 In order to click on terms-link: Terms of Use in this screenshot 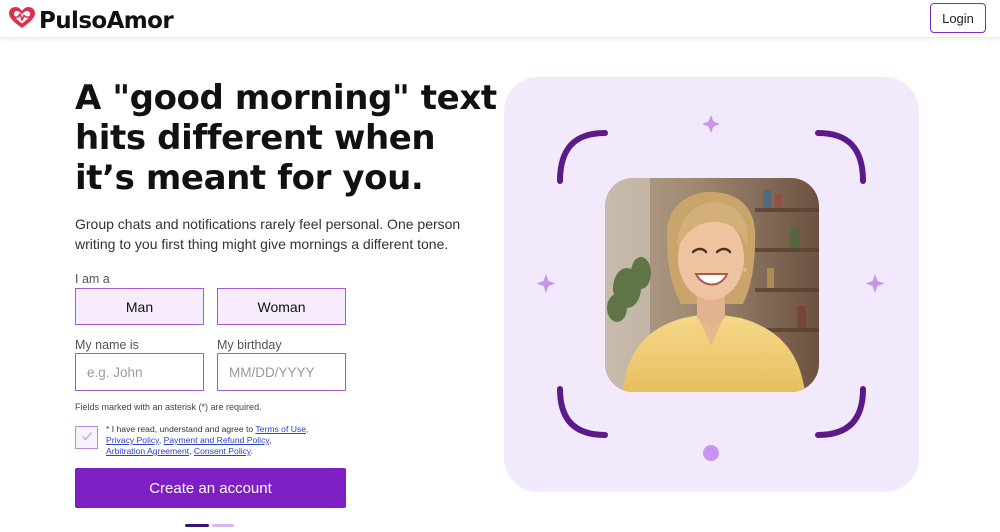, I will do `click(280, 429)`.